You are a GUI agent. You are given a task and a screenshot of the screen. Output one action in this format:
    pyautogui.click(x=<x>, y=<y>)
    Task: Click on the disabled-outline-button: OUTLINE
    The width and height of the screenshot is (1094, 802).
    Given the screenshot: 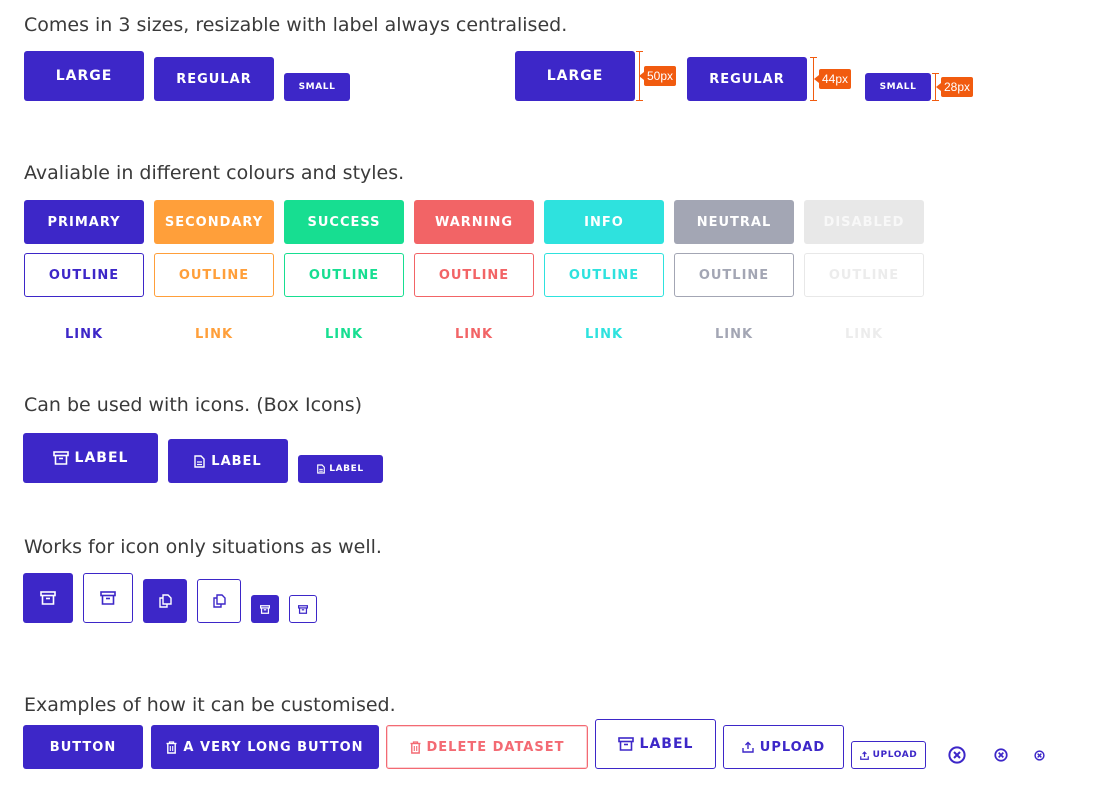 What is the action you would take?
    pyautogui.click(x=864, y=275)
    